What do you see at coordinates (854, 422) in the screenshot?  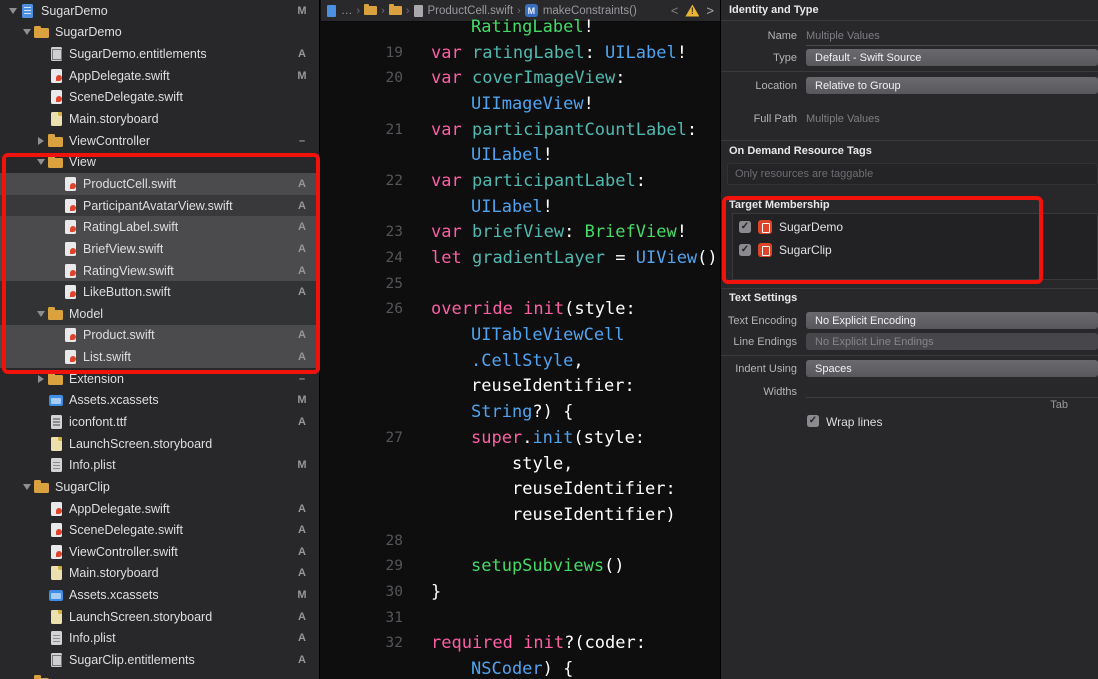 I see `wrap-lines-label: Wrap lines` at bounding box center [854, 422].